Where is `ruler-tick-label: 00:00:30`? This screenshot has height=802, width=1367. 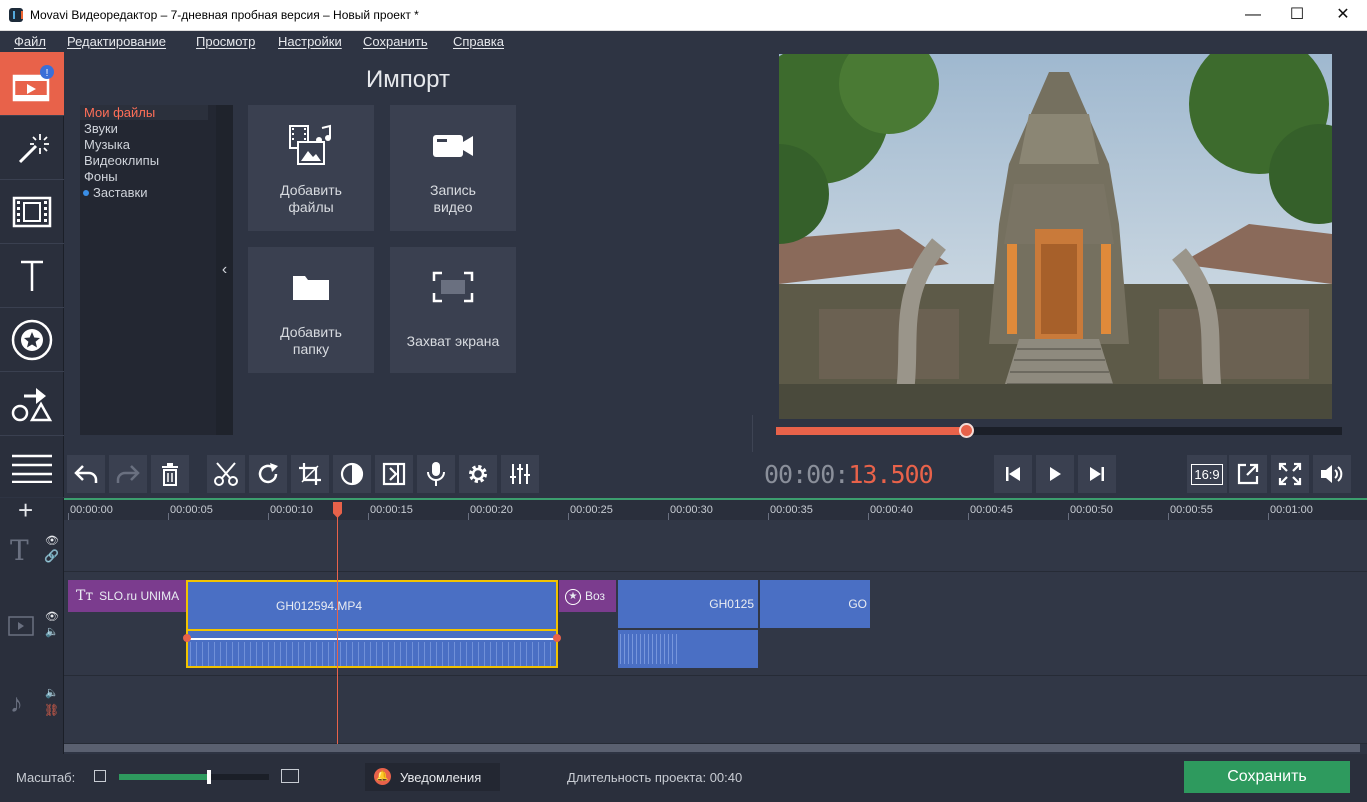 ruler-tick-label: 00:00:30 is located at coordinates (691, 510).